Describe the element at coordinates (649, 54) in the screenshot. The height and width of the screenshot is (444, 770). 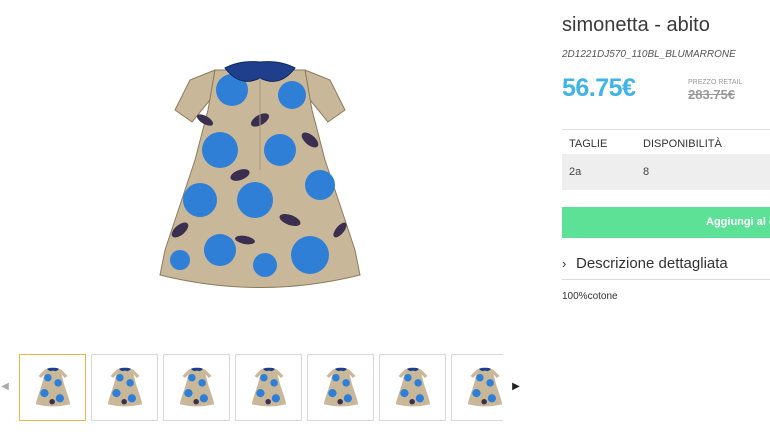
I see `product-sku: 2D1221DJ570_110BL_BLUMARRONE` at that location.